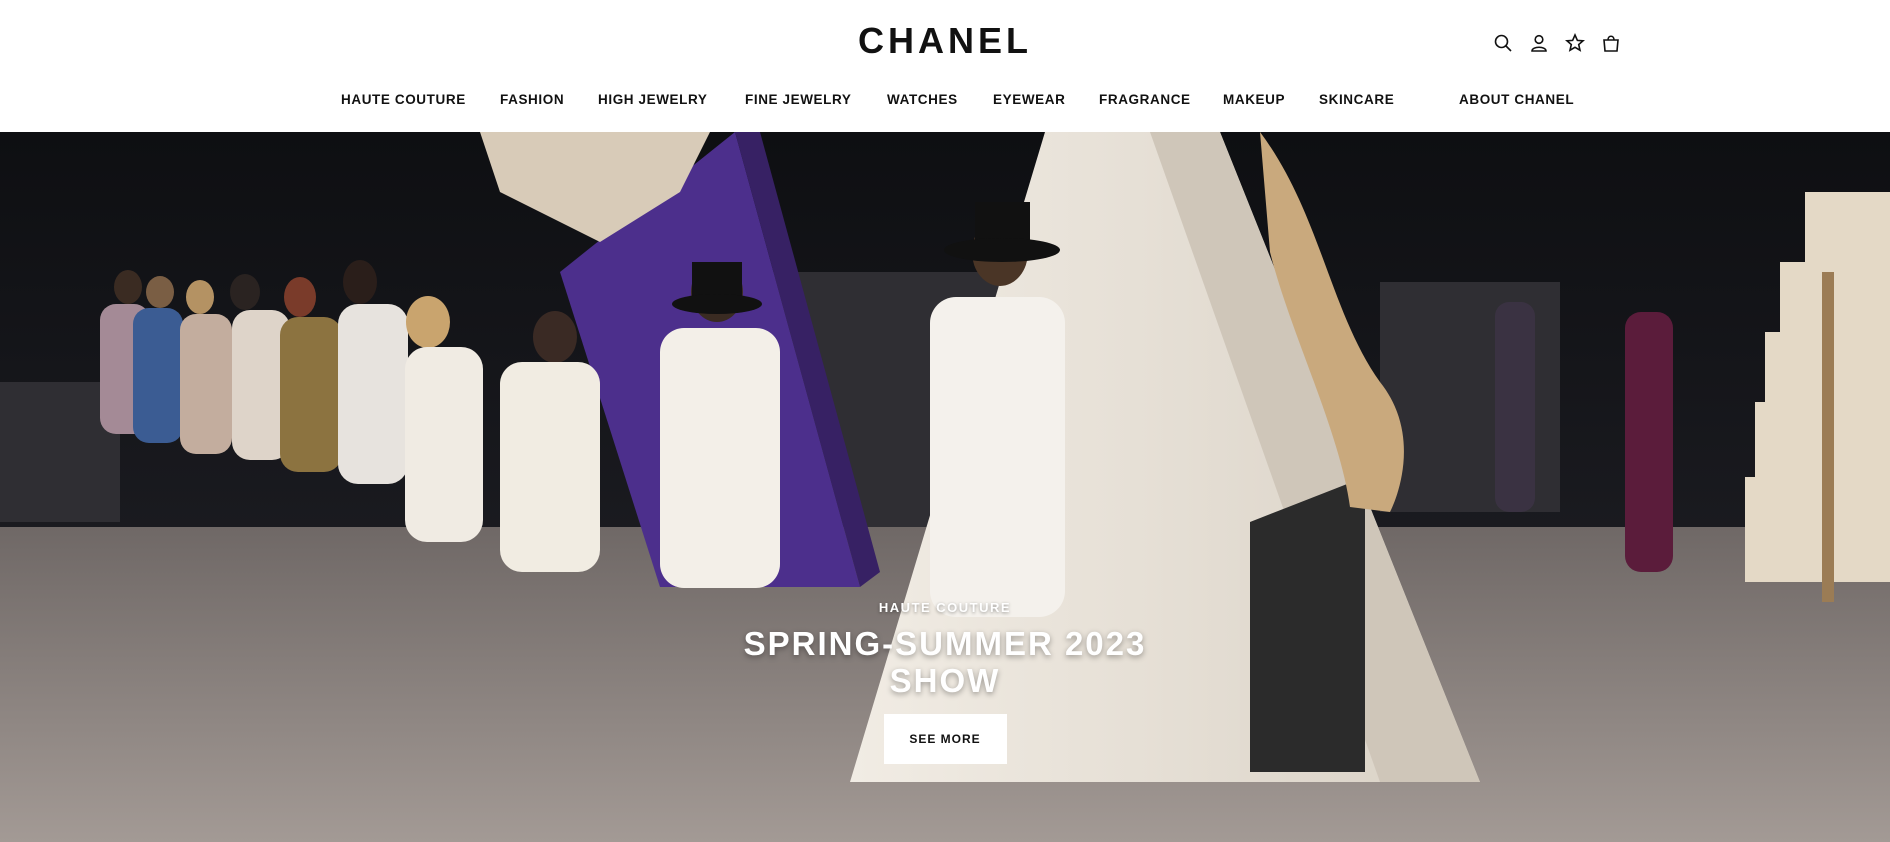 This screenshot has width=1890, height=842. Describe the element at coordinates (1254, 99) in the screenshot. I see `nav-makeup: MAKEUP` at that location.